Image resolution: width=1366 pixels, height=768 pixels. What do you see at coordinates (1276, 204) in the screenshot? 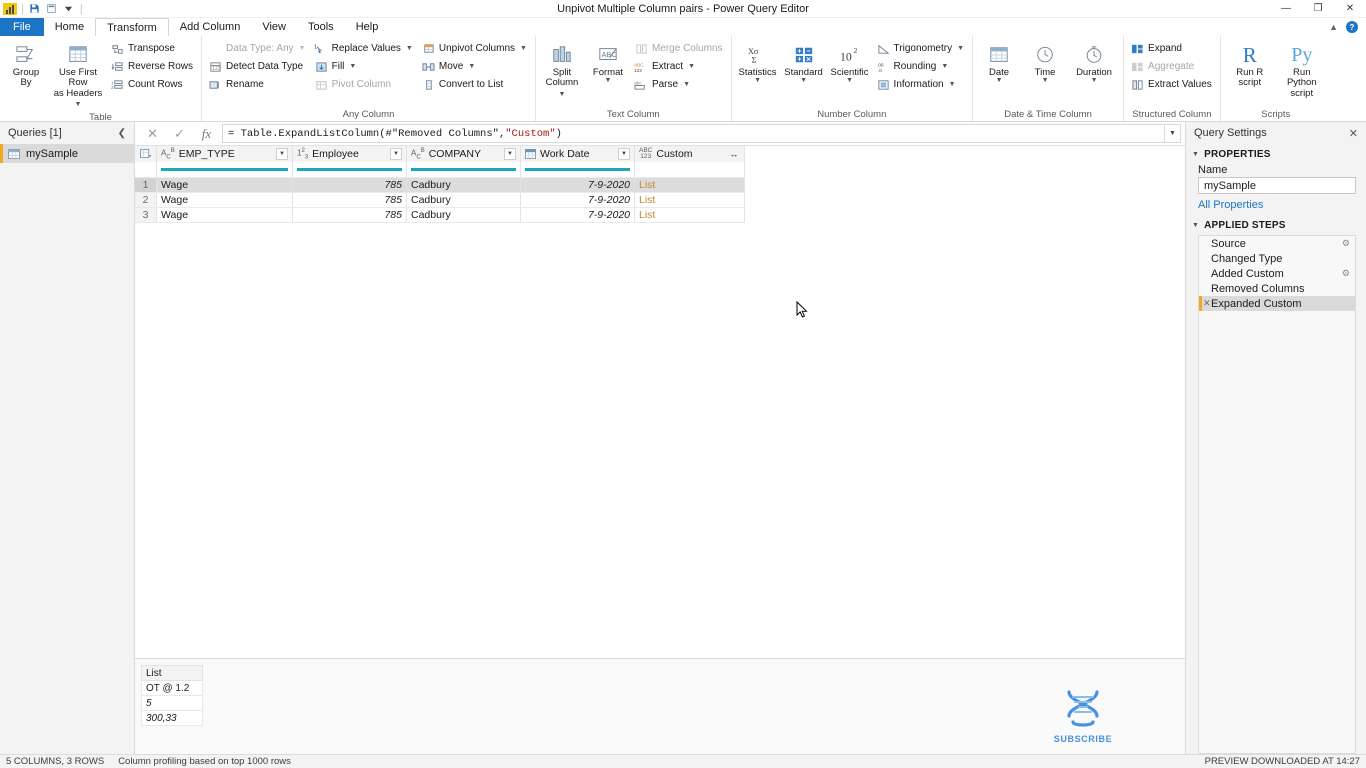
I see `all-properties-link: All Properties` at bounding box center [1276, 204].